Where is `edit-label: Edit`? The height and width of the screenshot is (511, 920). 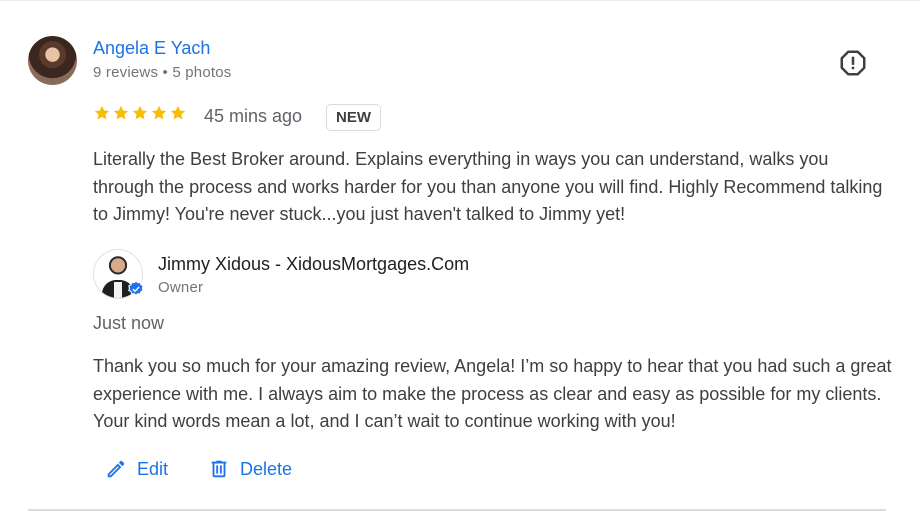
edit-label: Edit is located at coordinates (153, 468).